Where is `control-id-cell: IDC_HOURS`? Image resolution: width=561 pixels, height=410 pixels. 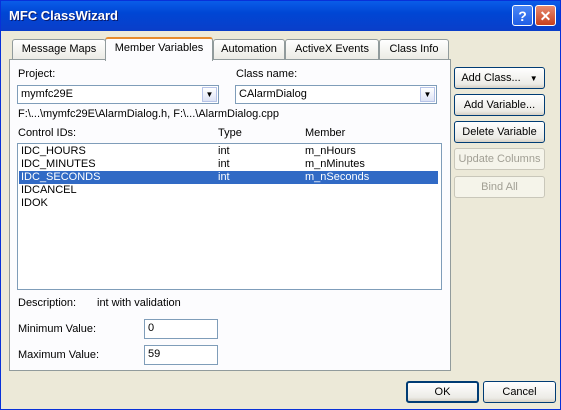
control-id-cell: IDC_HOURS is located at coordinates (53, 151).